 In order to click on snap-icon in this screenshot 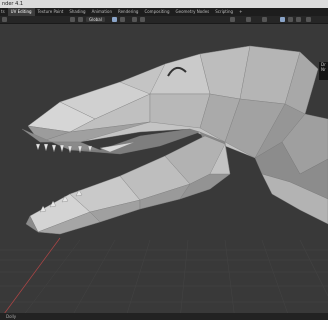, I will do `click(114, 19)`.